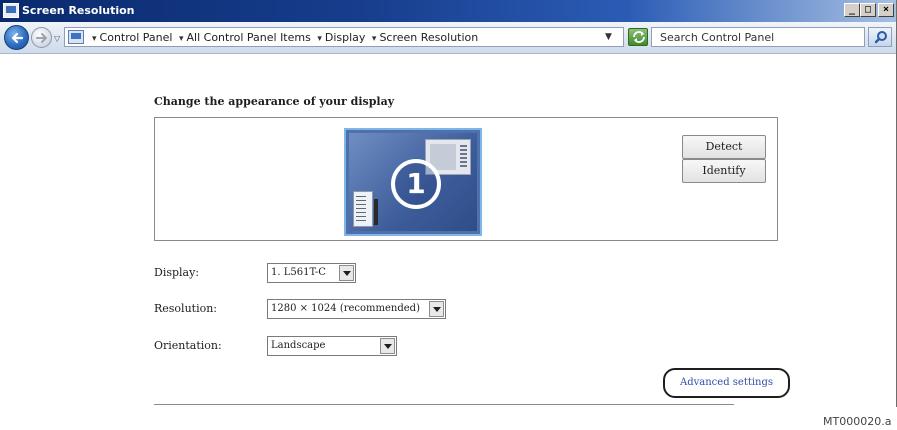  Describe the element at coordinates (78, 10) in the screenshot. I see `window-title: Screen Resolution` at that location.